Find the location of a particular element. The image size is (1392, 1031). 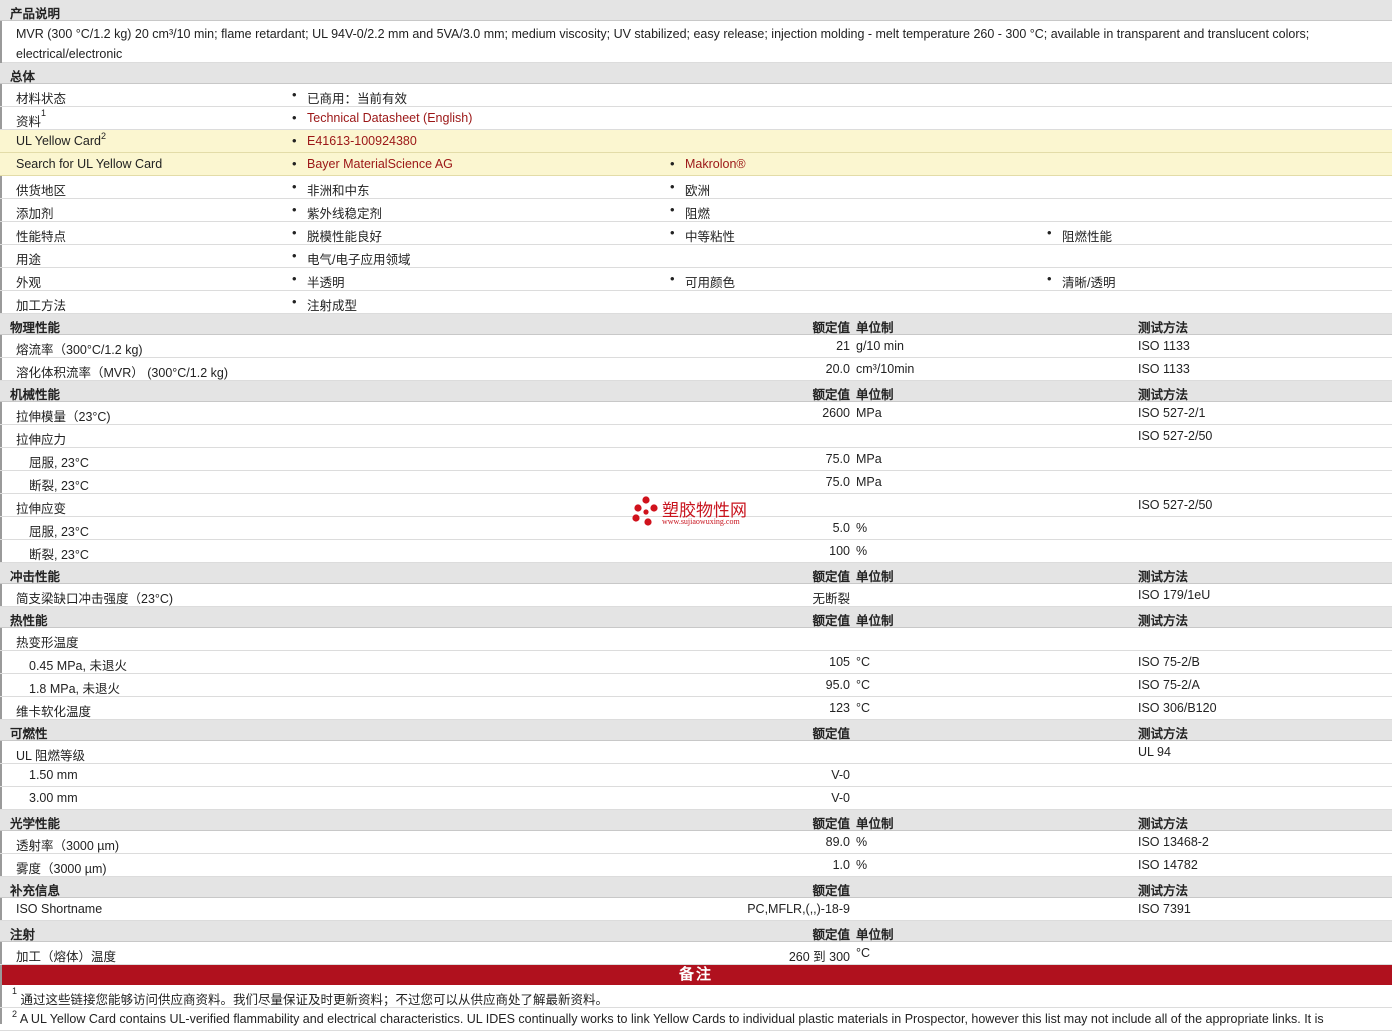

general-row: 性能特点 脱模性能良好 中等粘性 阻燃性能 is located at coordinates (696, 233).